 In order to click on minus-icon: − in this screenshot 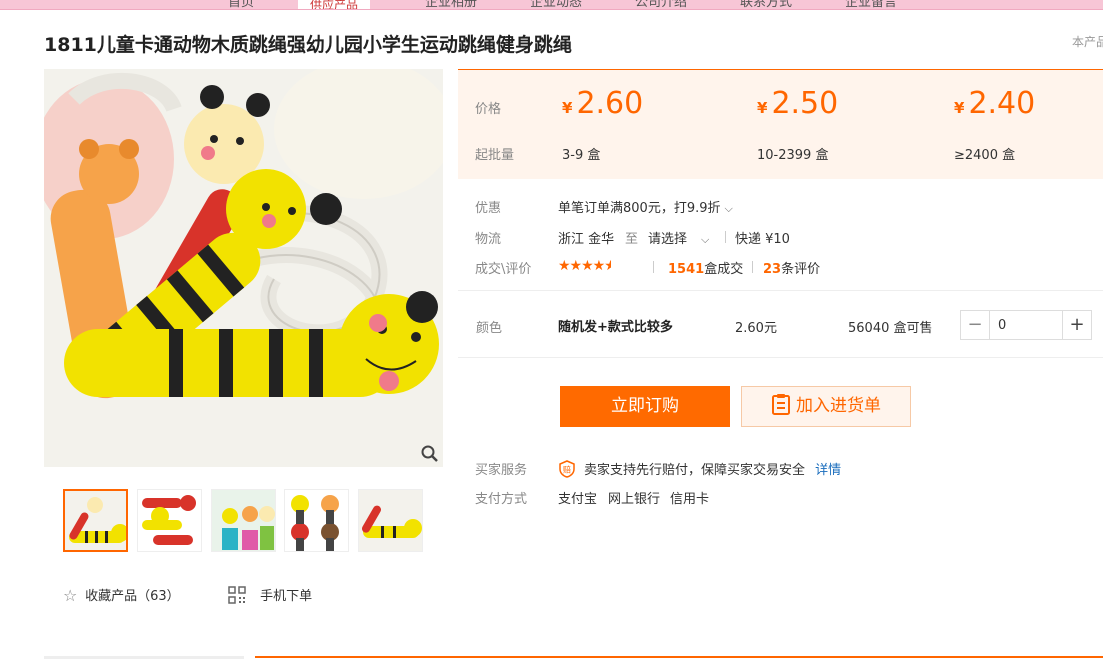, I will do `click(975, 325)`.